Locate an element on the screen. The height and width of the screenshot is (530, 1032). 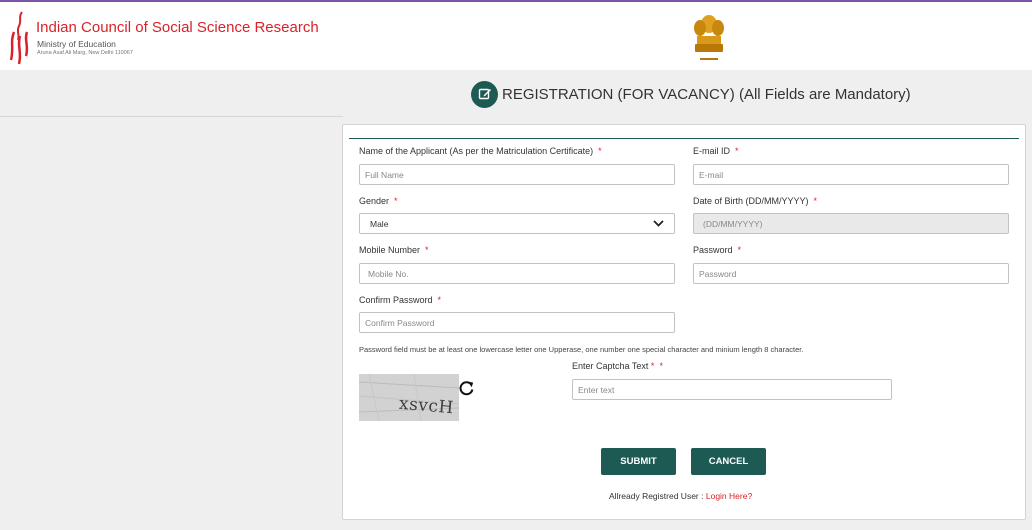
chevron-down-icon is located at coordinates (658, 223).